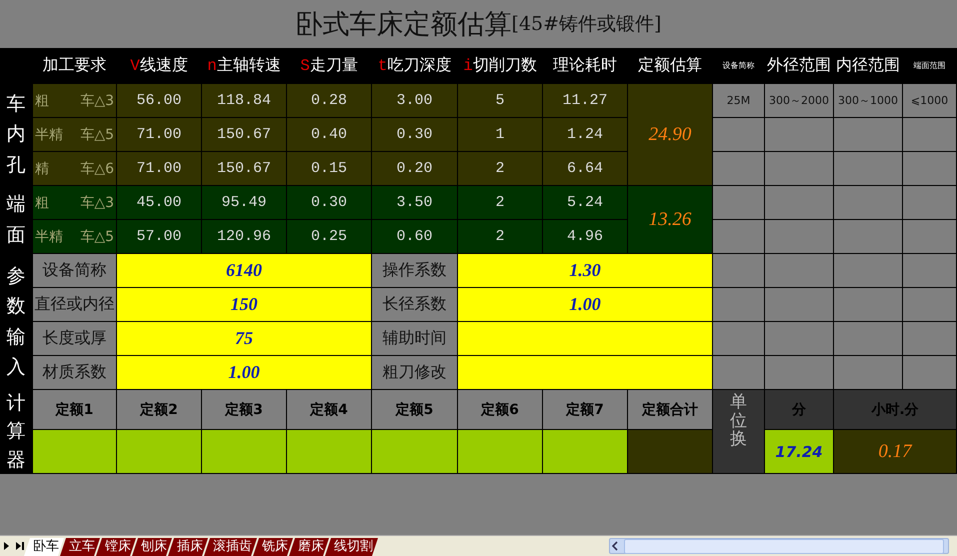 Image resolution: width=957 pixels, height=556 pixels. I want to click on process-grade: 车△6, so click(97, 169).